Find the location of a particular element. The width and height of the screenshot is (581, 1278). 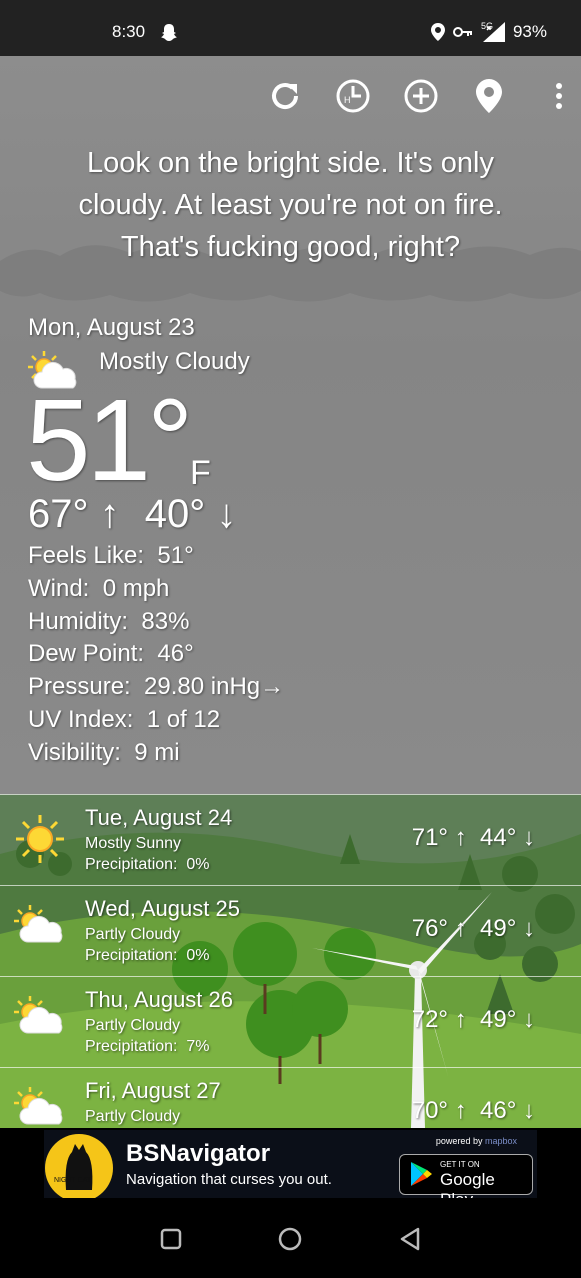

detail-row: Wind: 0 mph is located at coordinates (156, 589).